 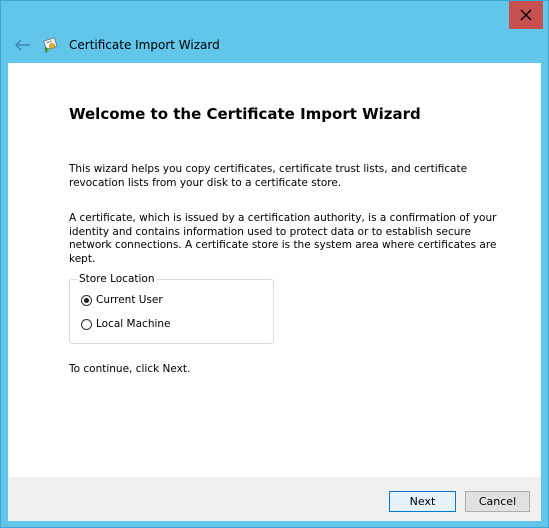 I want to click on certificate-icon, so click(x=50, y=45).